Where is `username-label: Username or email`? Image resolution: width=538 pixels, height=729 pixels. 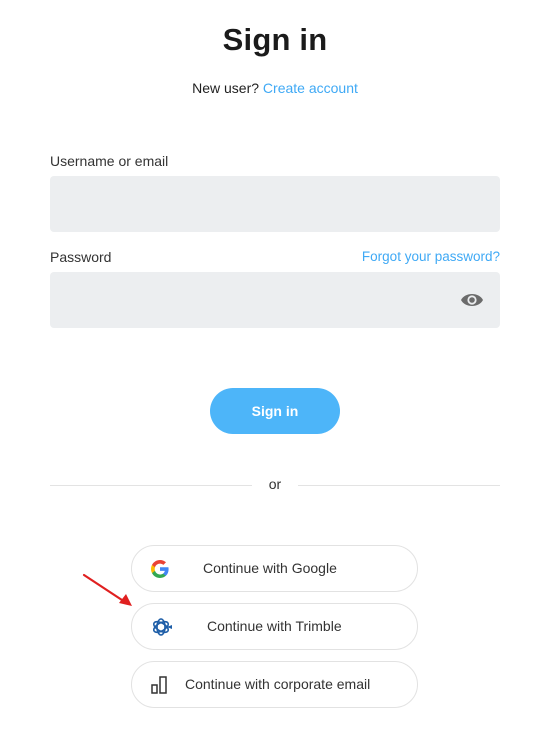
username-label: Username or email is located at coordinates (109, 161).